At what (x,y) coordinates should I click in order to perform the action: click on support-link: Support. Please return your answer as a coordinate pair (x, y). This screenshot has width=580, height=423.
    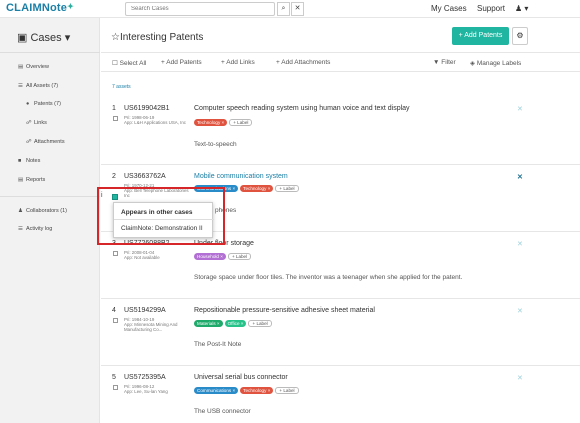
    Looking at the image, I should click on (491, 8).